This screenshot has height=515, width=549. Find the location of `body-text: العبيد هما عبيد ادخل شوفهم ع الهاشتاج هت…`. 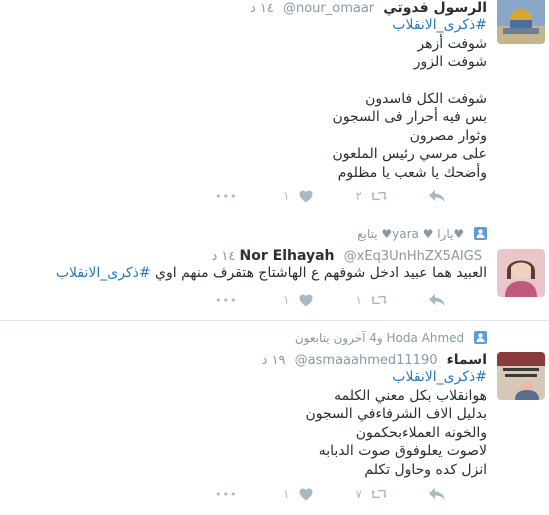

body-text: العبيد هما عبيد ادخل شوفهم ع الهاشتاج هت… is located at coordinates (321, 273).